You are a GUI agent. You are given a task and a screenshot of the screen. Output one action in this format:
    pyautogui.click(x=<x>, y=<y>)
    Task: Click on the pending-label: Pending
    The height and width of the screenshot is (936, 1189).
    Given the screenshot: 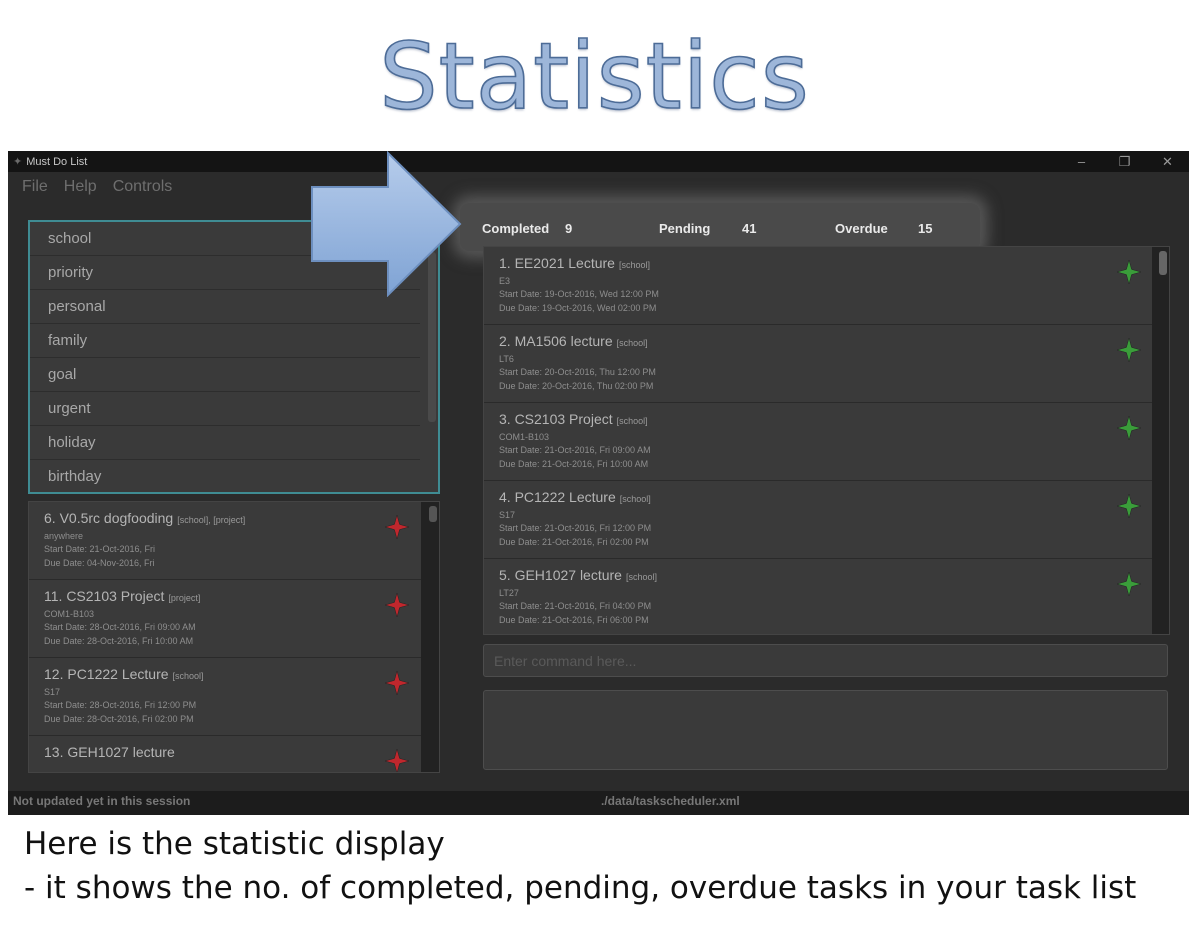 What is the action you would take?
    pyautogui.click(x=685, y=228)
    